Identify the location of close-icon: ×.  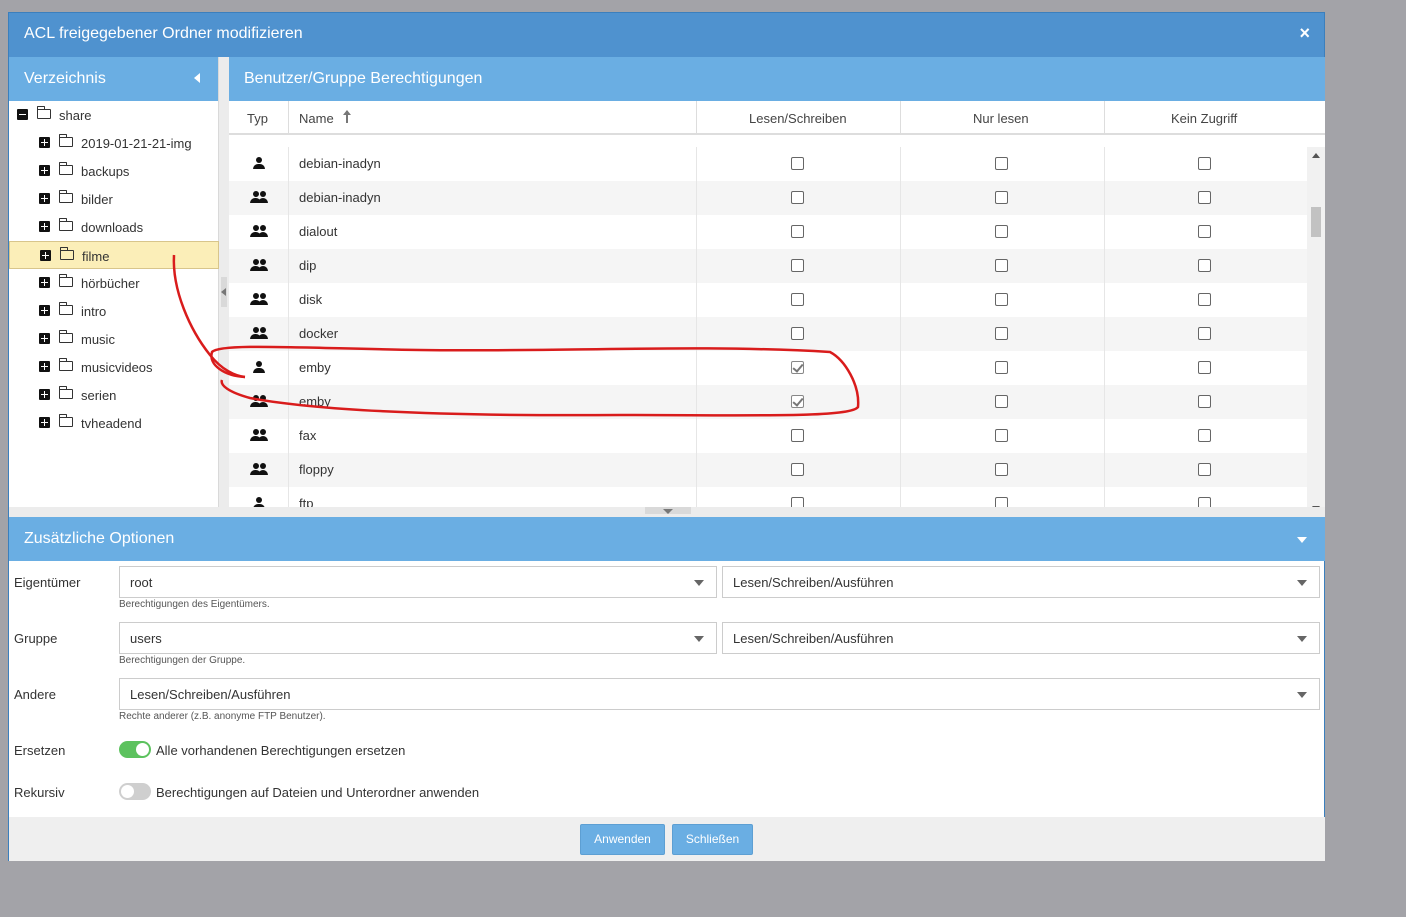
(1304, 33).